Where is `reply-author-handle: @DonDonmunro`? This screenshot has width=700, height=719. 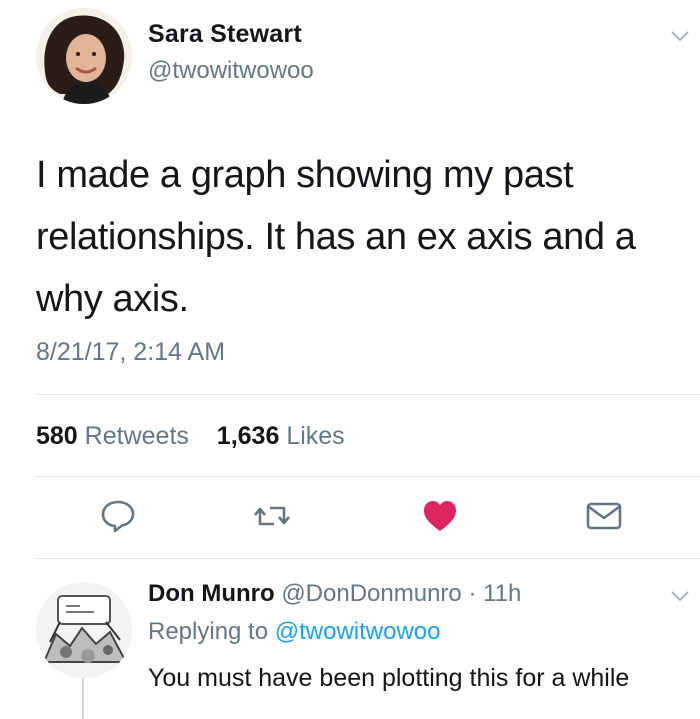
reply-author-handle: @DonDonmunro is located at coordinates (371, 593).